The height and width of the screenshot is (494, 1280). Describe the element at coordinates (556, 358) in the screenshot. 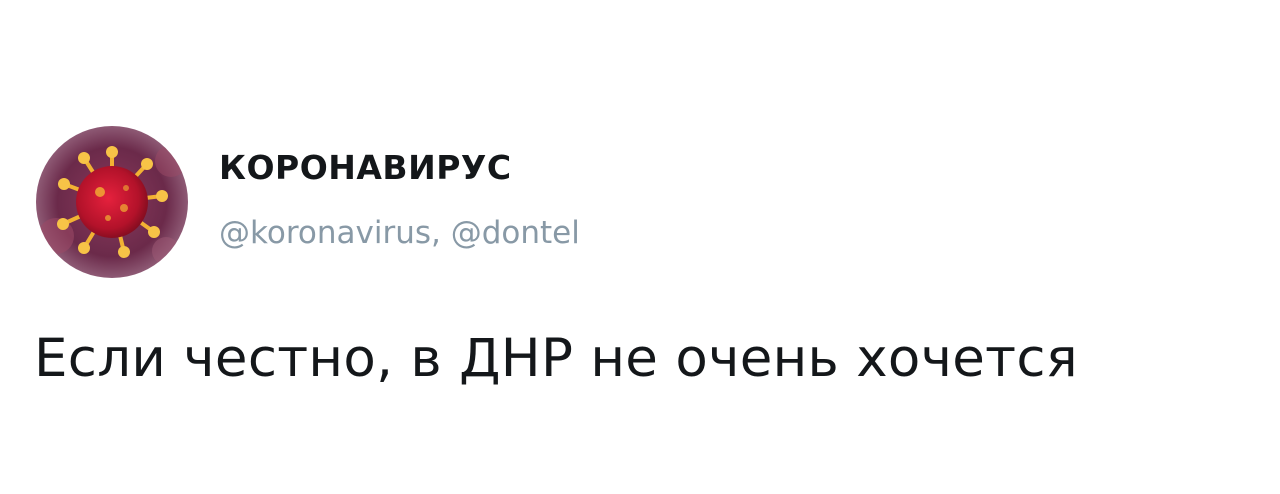

I see `tweet-text: Если честно, в ДНР не очень хочется` at that location.